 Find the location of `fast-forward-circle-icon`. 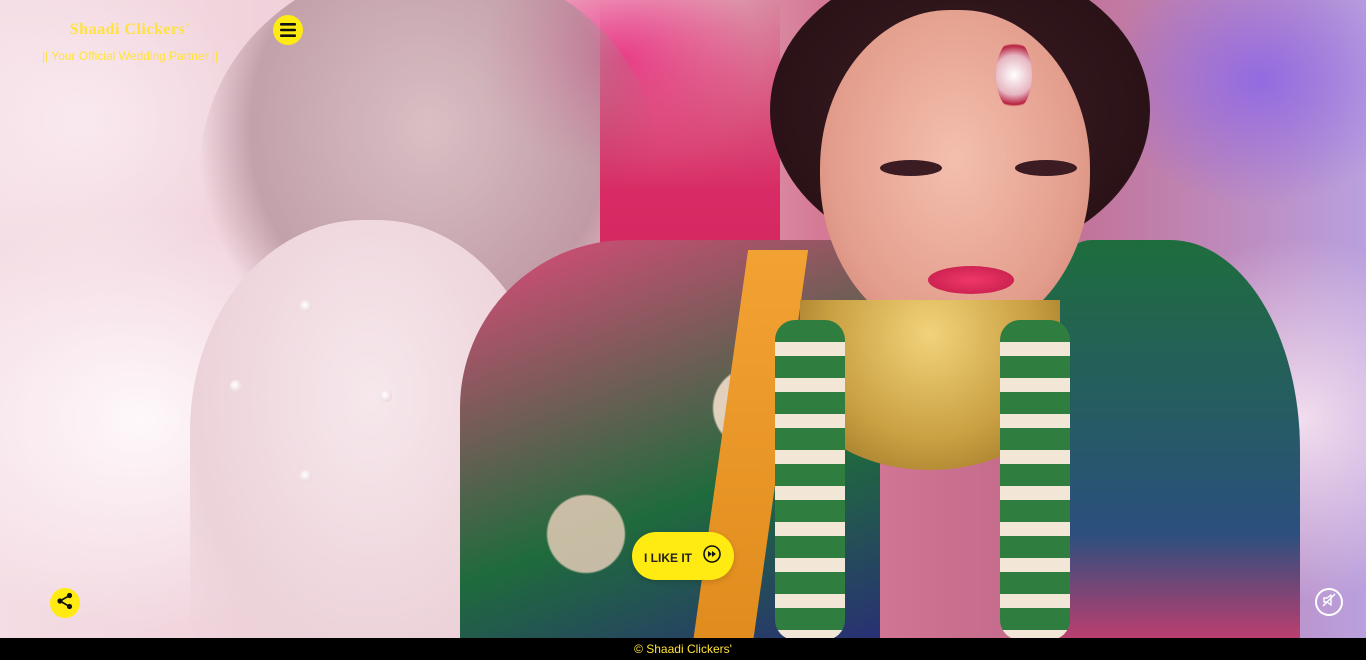

fast-forward-circle-icon is located at coordinates (712, 556).